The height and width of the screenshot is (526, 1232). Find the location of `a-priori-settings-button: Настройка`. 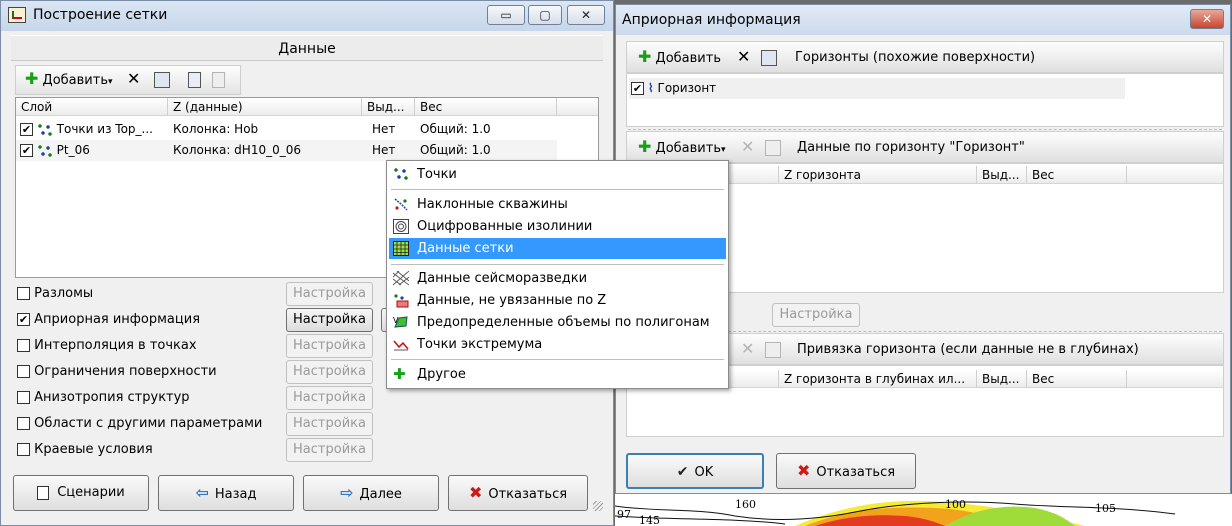

a-priori-settings-button: Настройка is located at coordinates (329, 320).